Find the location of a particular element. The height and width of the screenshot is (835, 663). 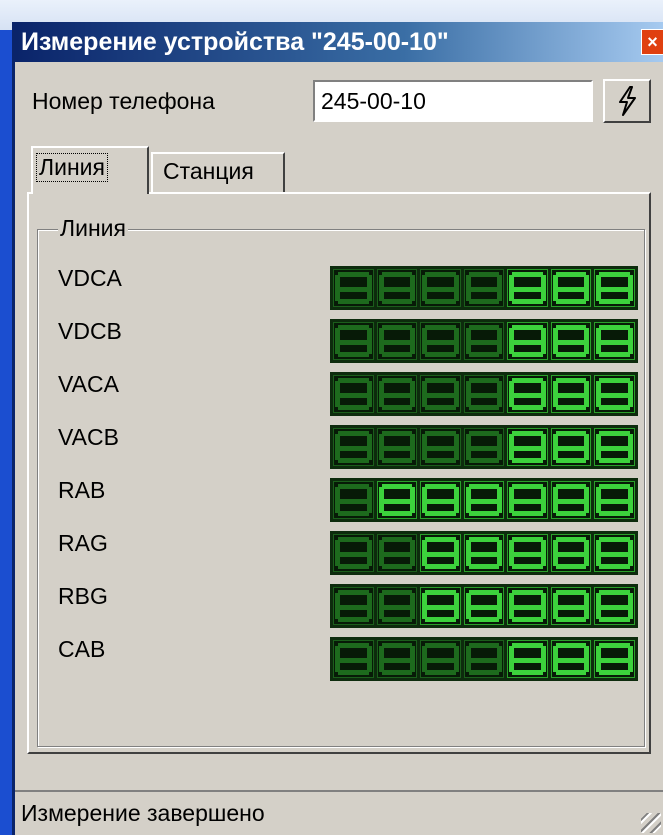

status-text: Измерение завершено is located at coordinates (143, 813).